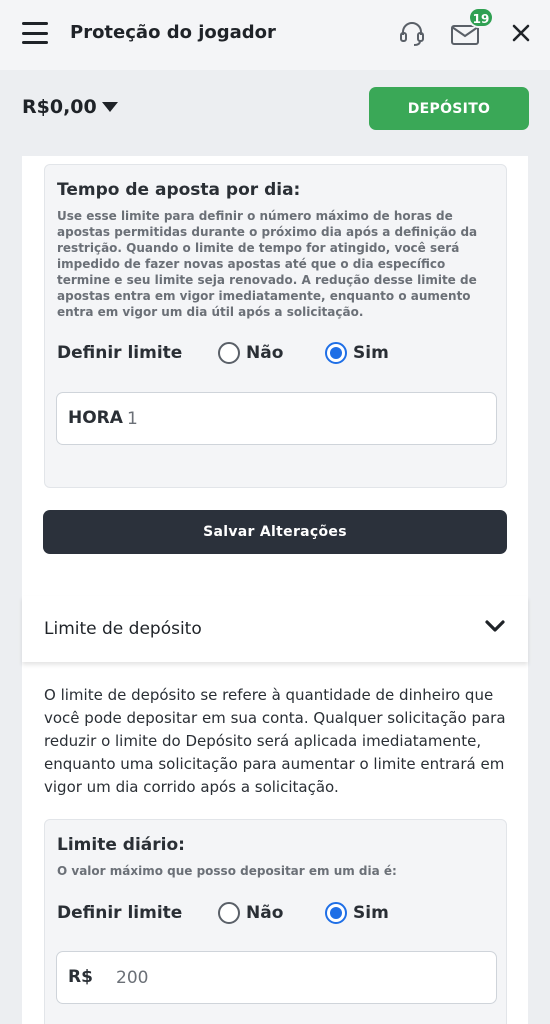 The image size is (550, 1024). Describe the element at coordinates (179, 190) in the screenshot. I see `betting-time-title: Tempo de aposta por dia:` at that location.